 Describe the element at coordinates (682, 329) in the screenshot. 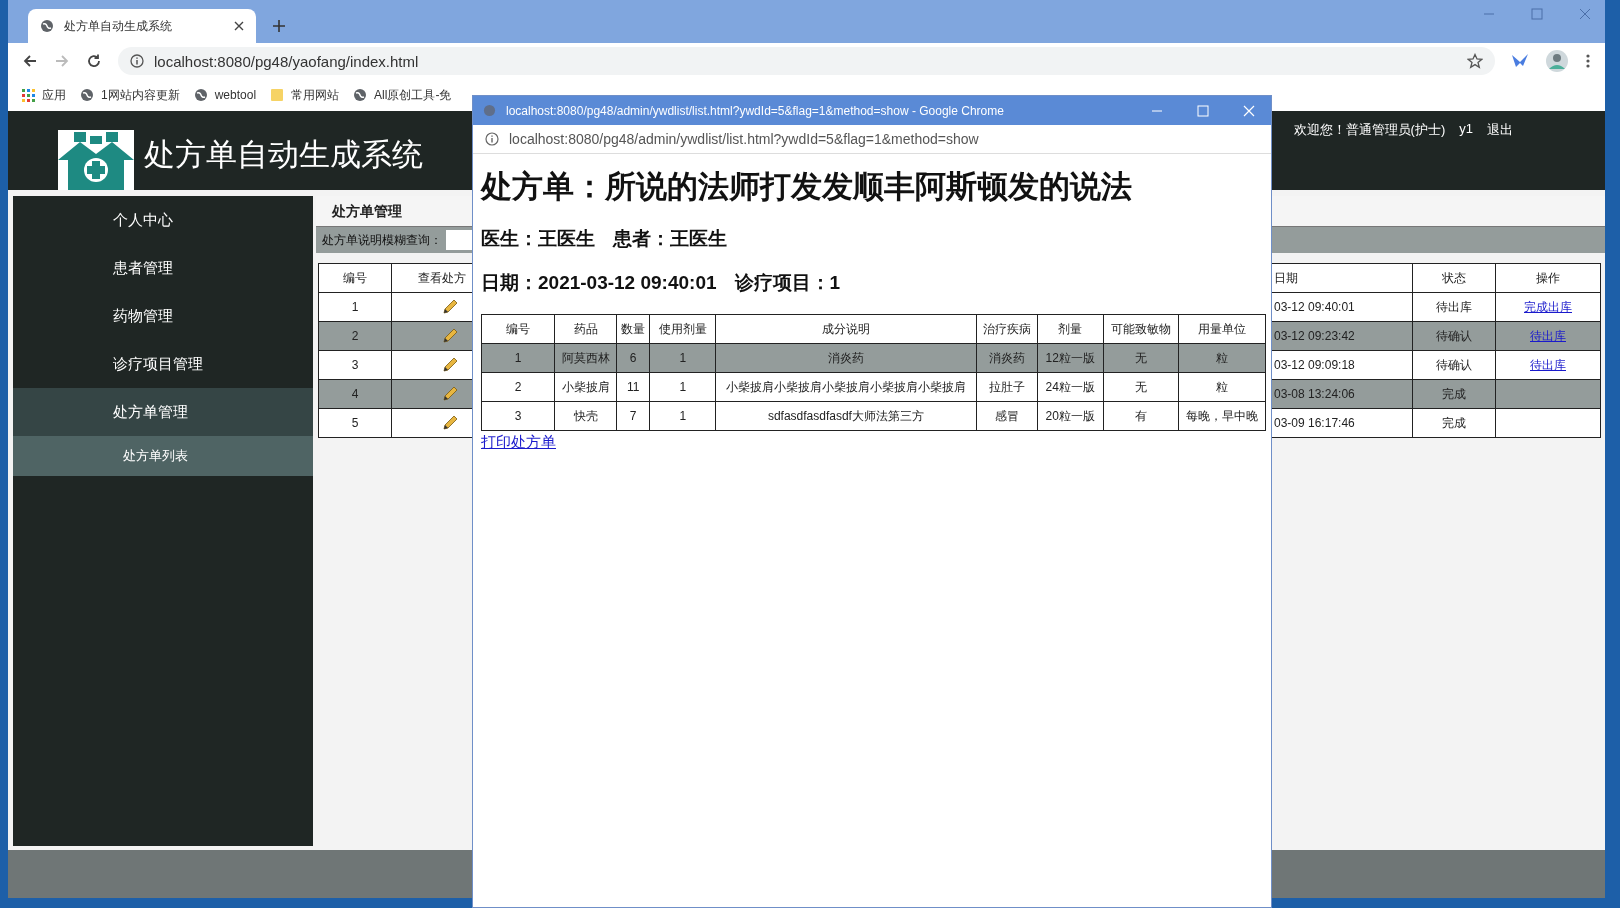

I see `column-header: 使用剂量` at that location.